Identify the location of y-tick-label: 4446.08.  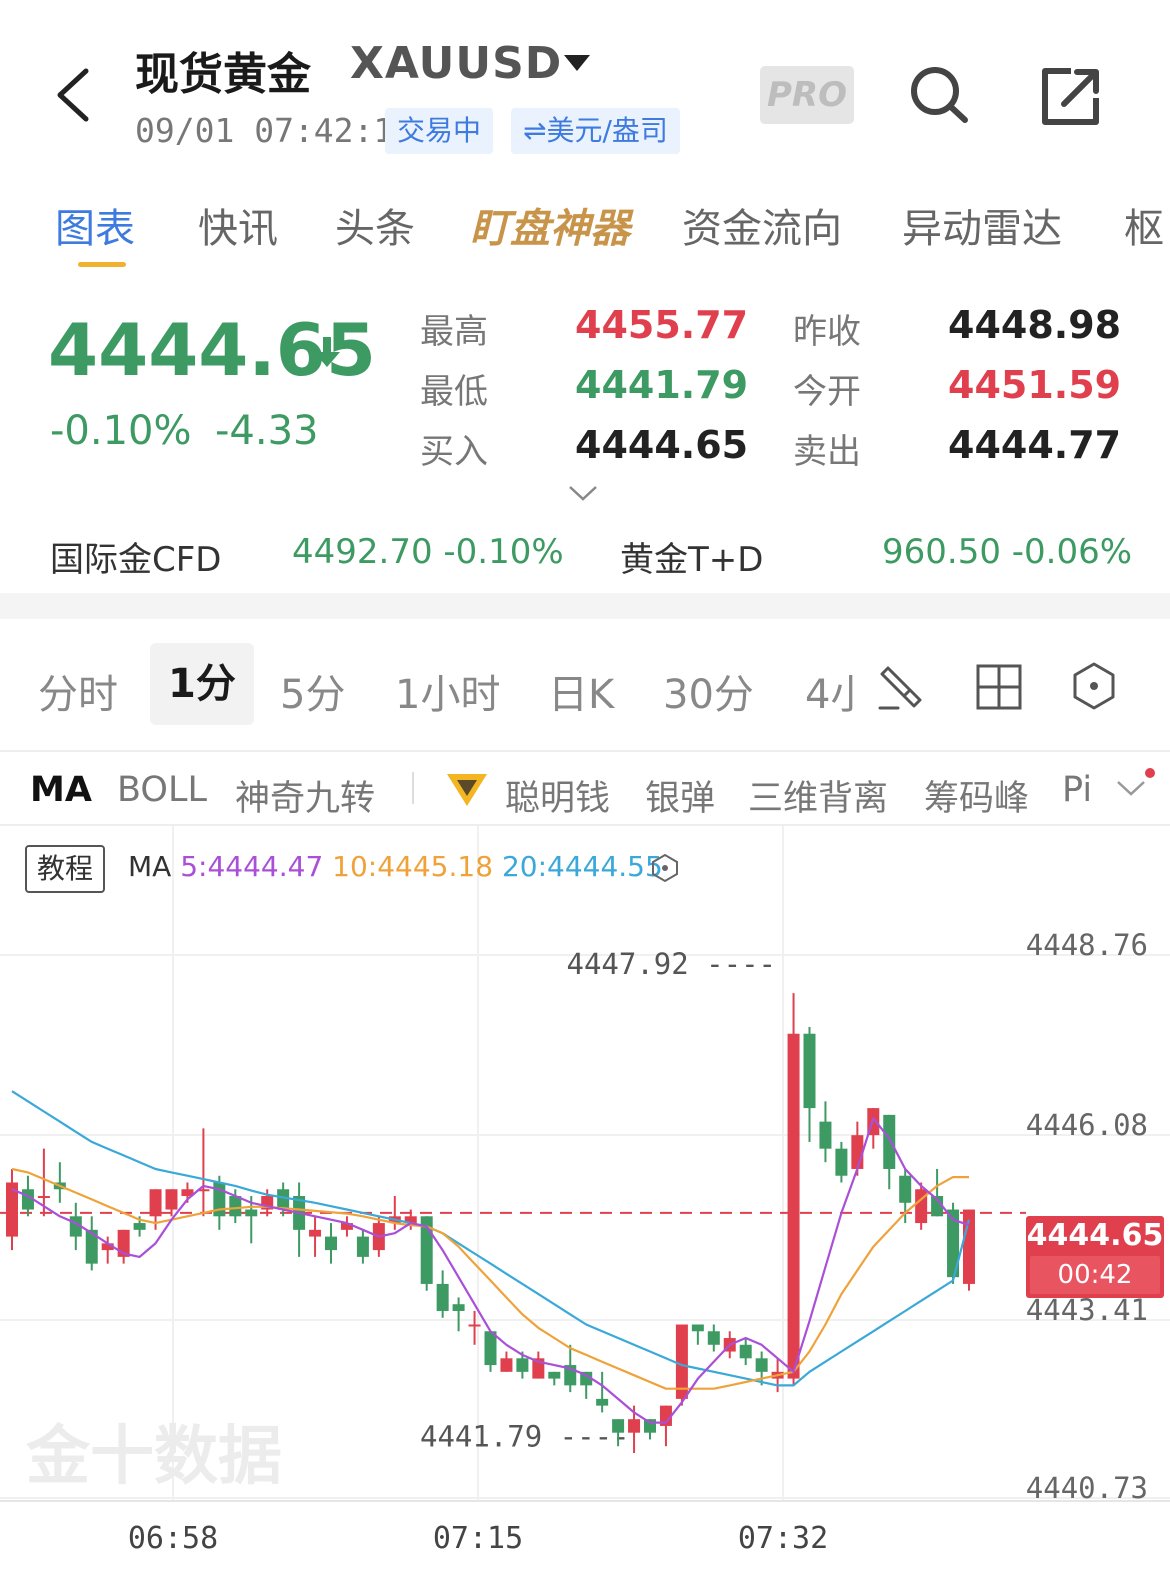
(1087, 1125).